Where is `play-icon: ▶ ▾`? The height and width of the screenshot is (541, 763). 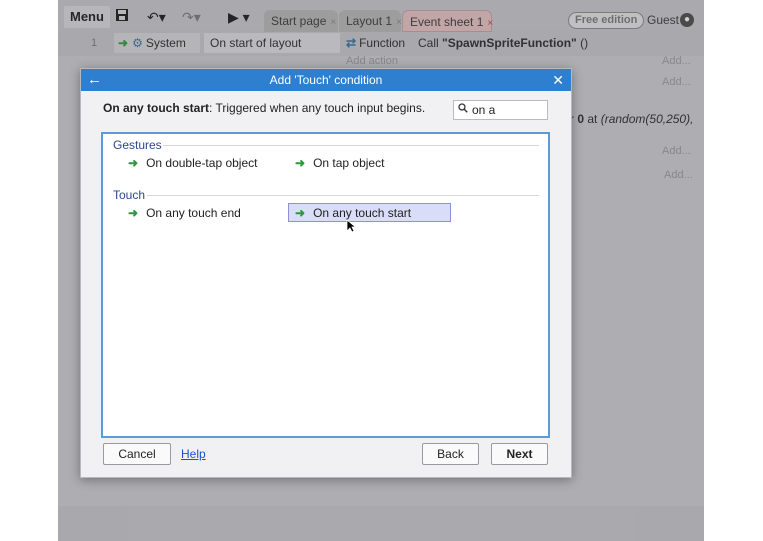 play-icon: ▶ ▾ is located at coordinates (239, 17).